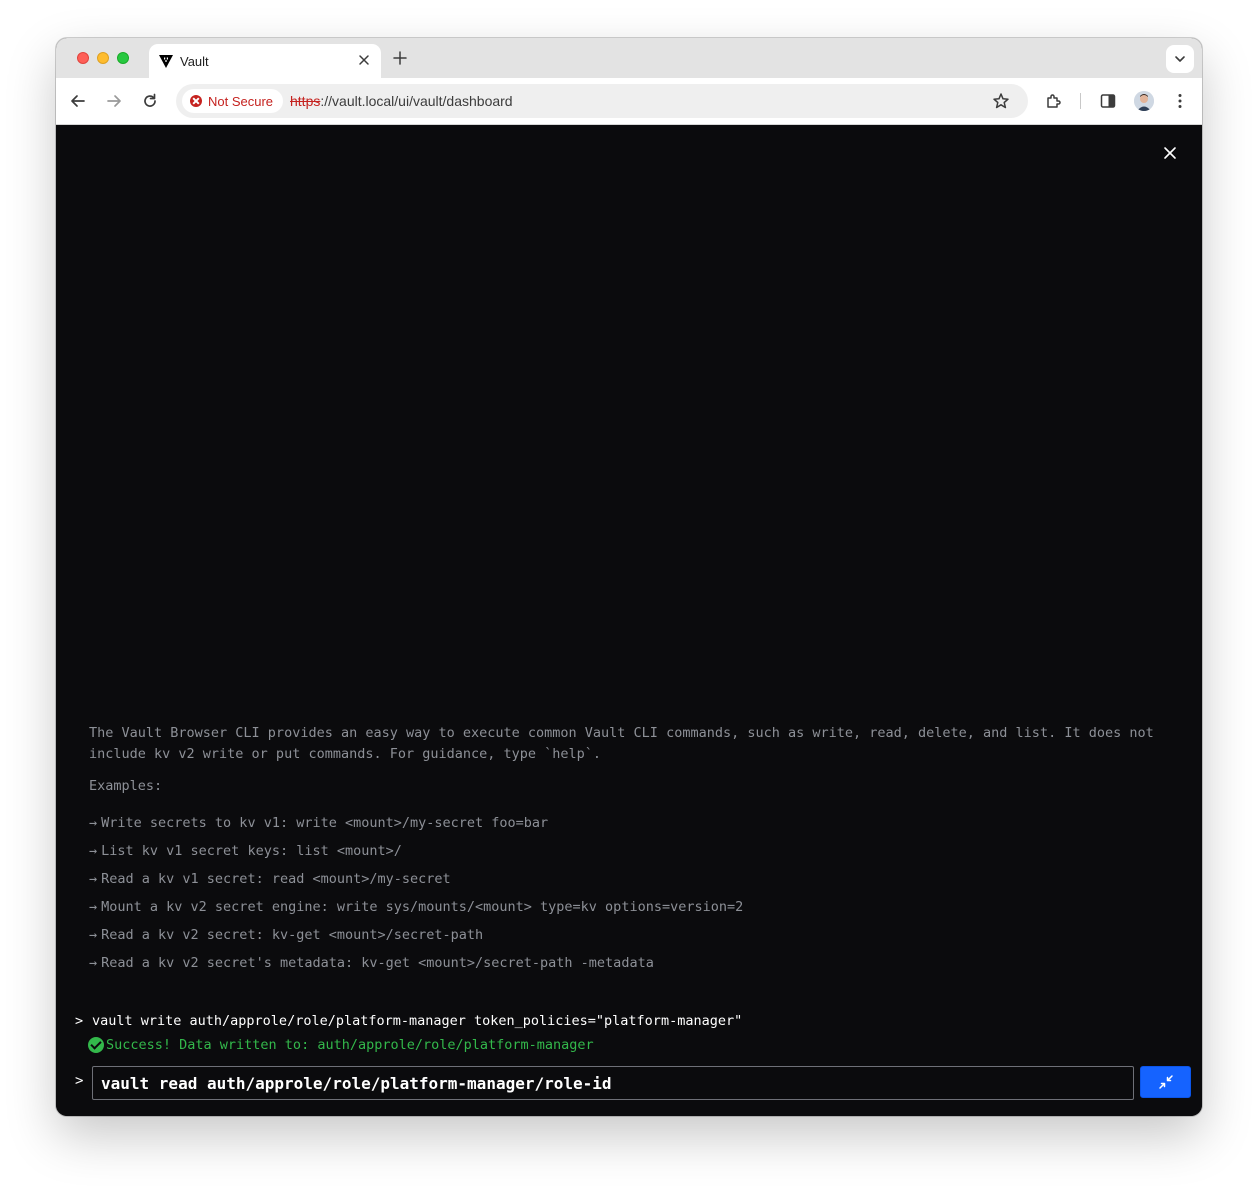 This screenshot has width=1258, height=1191. I want to click on security-chip: Not Secure, so click(233, 101).